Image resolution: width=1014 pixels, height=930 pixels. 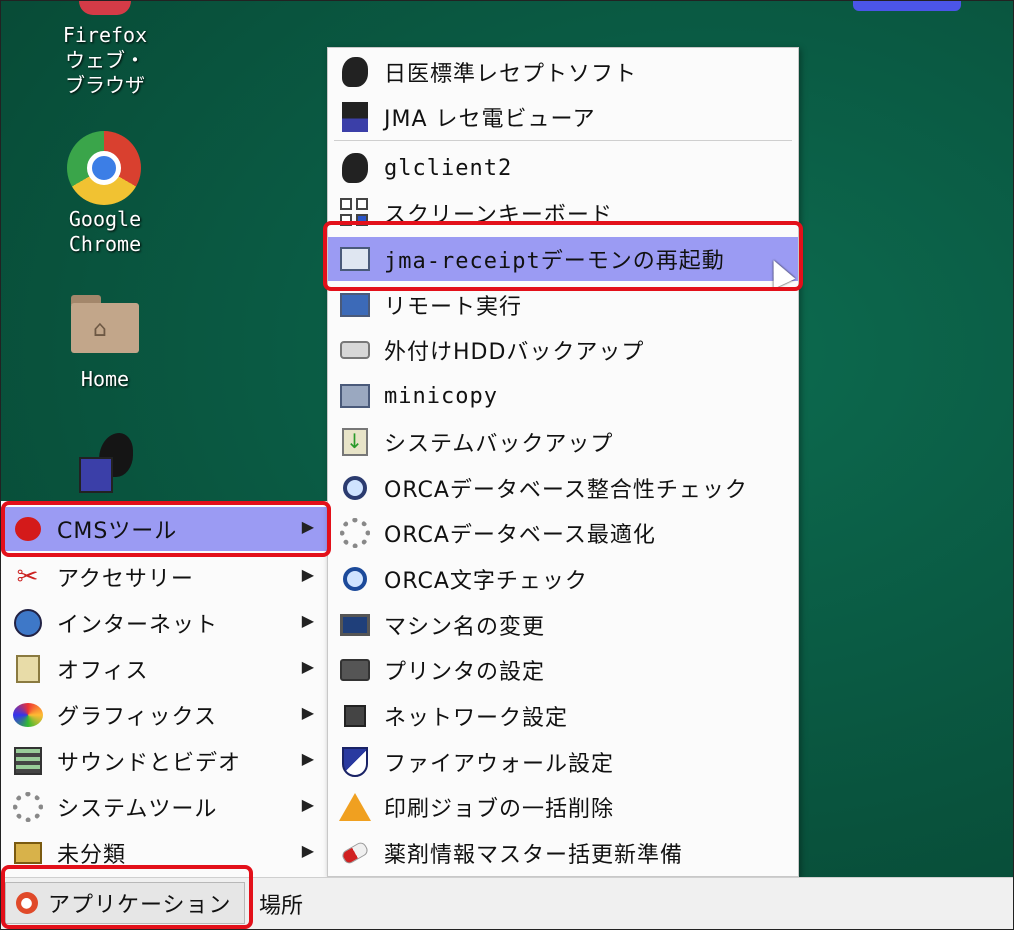 I want to click on menu-item-label: システムツール, so click(x=137, y=809).